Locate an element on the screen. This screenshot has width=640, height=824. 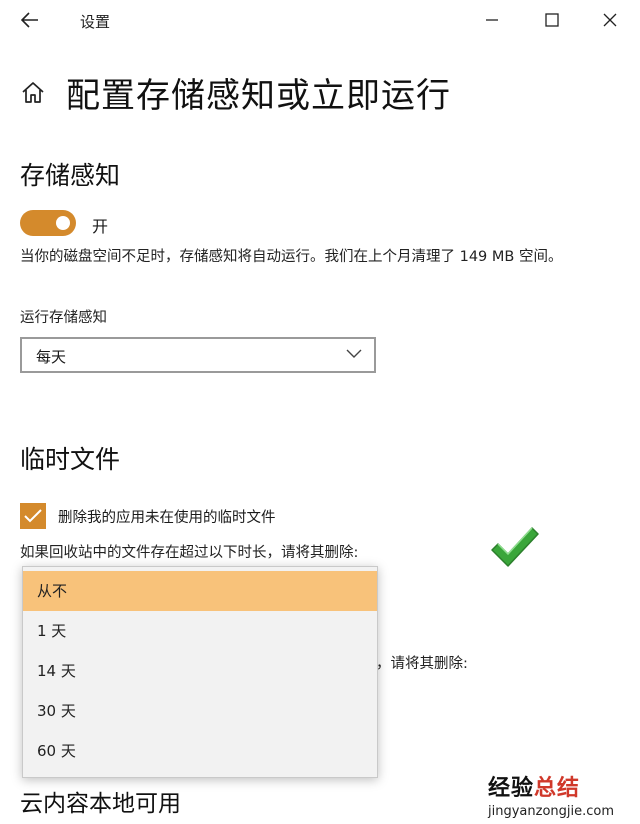
maximize-icon is located at coordinates (552, 20).